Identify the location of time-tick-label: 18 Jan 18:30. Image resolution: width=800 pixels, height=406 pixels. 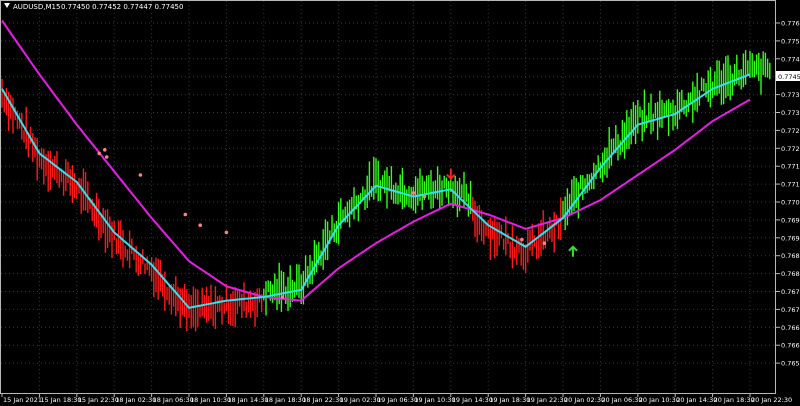
(285, 400).